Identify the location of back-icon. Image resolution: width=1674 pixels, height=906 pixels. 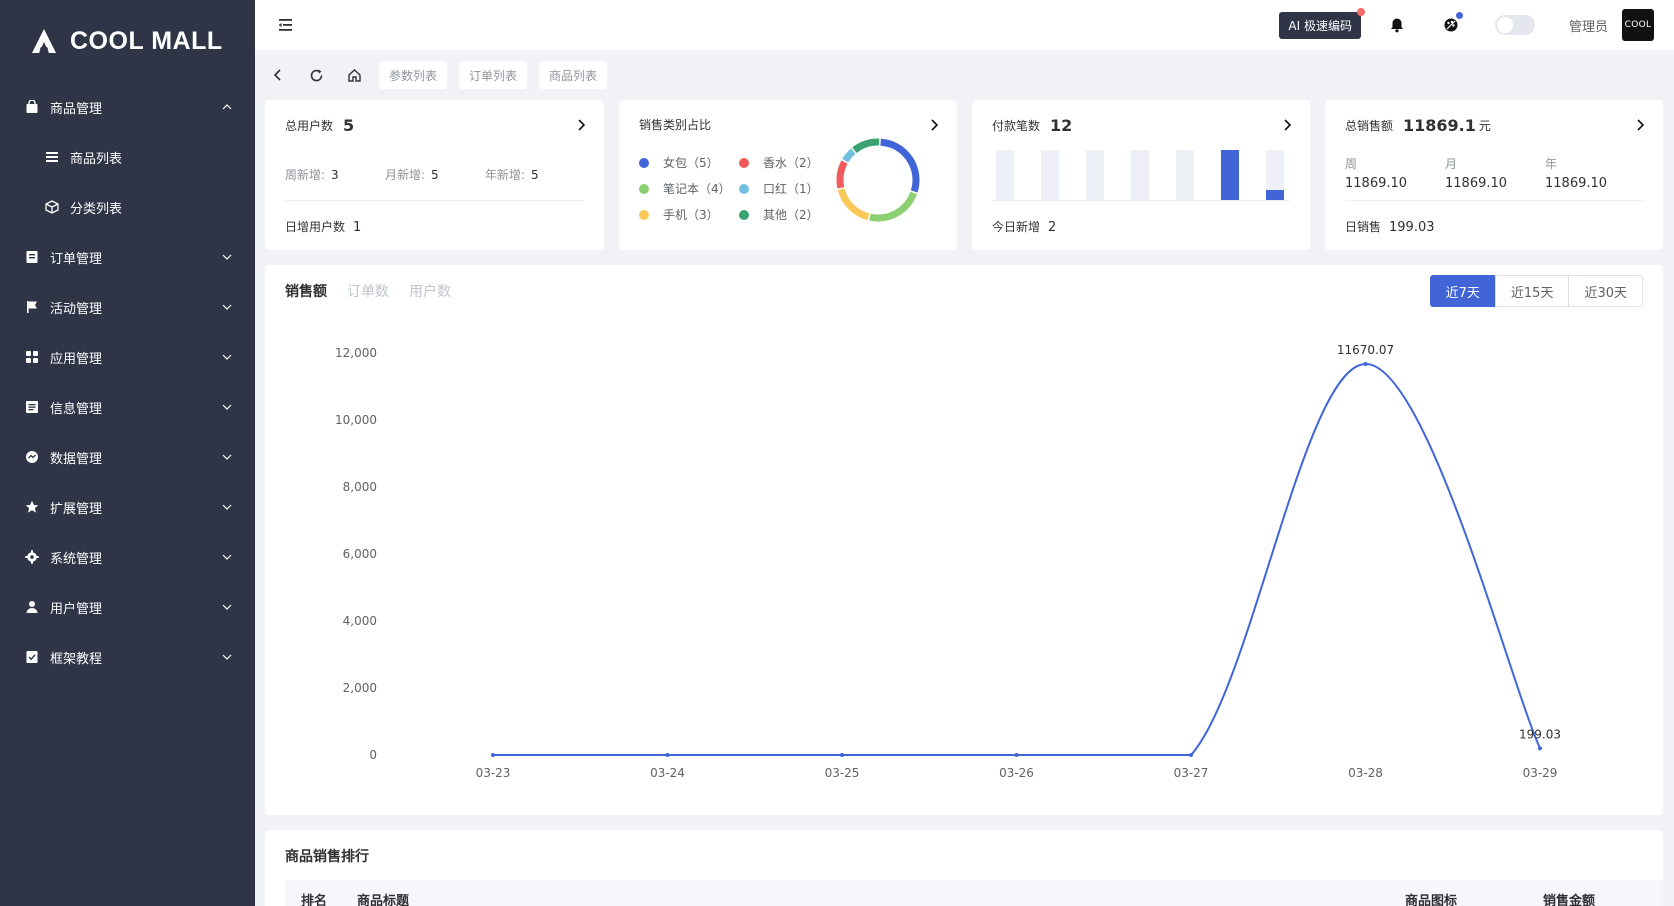
(278, 75).